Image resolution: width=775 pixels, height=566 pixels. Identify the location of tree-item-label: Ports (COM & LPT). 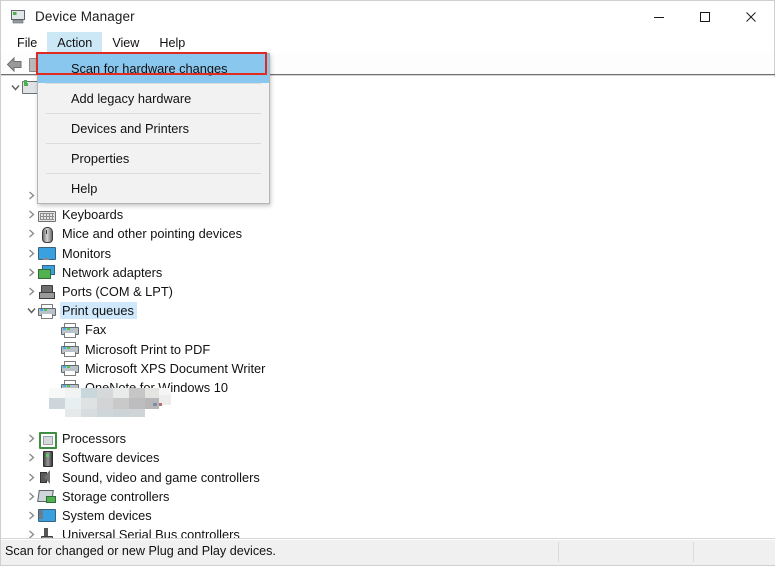
(117, 292).